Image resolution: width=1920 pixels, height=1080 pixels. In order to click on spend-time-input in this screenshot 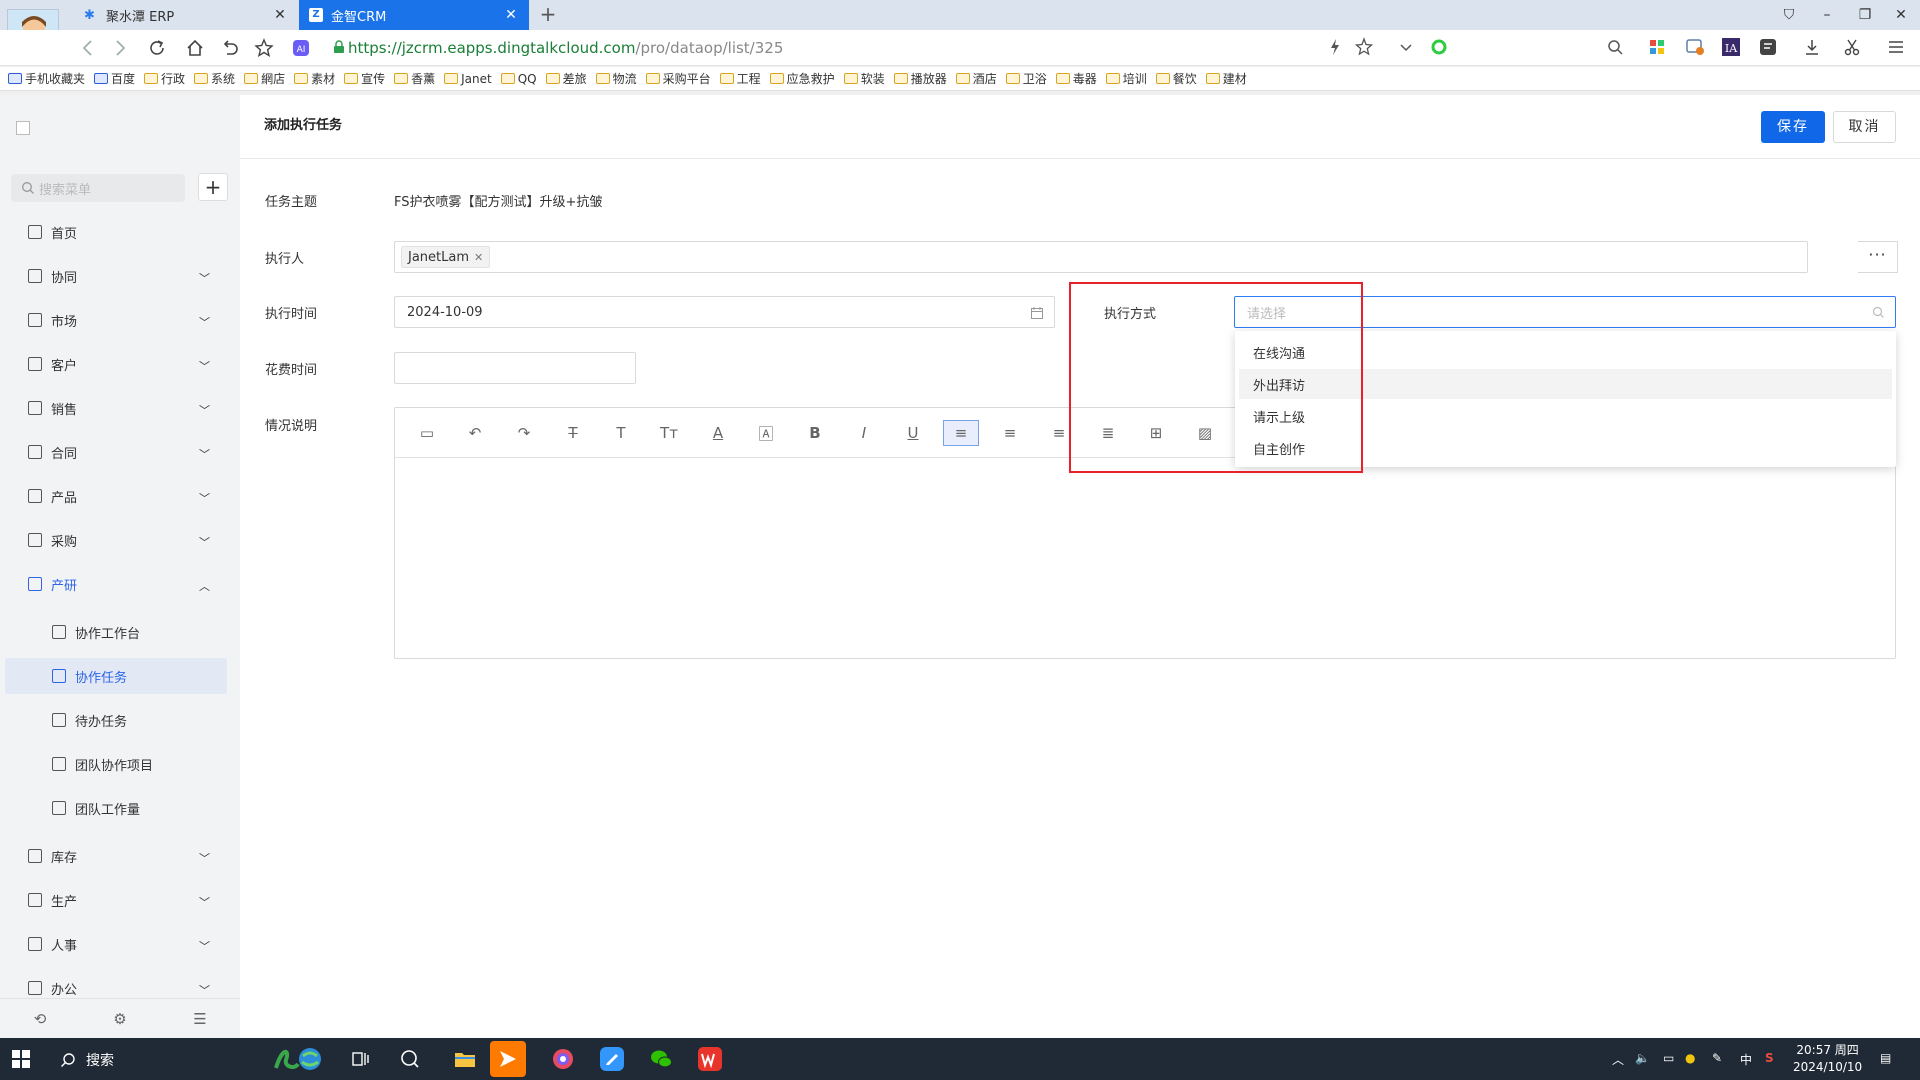, I will do `click(515, 368)`.